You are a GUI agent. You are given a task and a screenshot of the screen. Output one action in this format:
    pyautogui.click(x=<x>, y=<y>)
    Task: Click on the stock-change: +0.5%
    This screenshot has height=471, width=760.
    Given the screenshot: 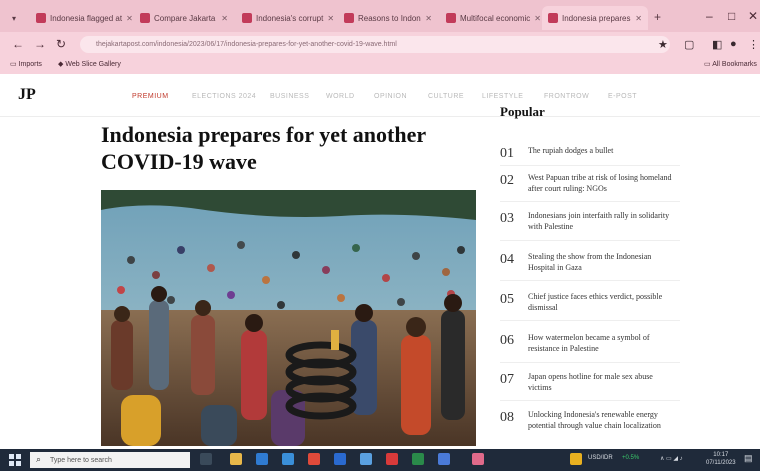 What is the action you would take?
    pyautogui.click(x=631, y=458)
    